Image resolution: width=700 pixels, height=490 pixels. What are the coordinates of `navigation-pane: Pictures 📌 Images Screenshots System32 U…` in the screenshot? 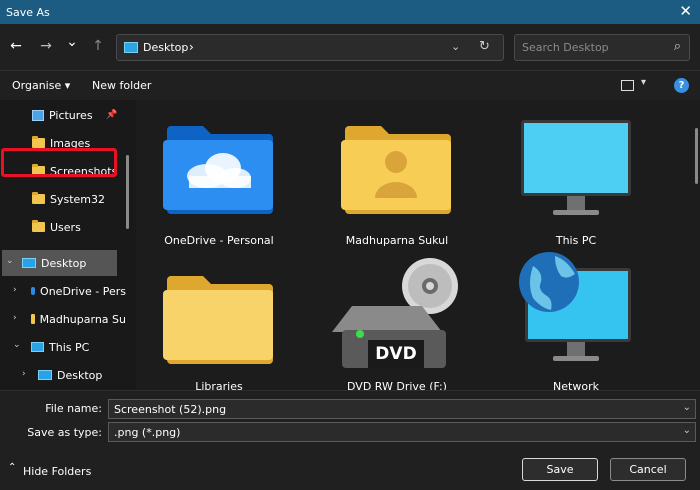 It's located at (68, 245).